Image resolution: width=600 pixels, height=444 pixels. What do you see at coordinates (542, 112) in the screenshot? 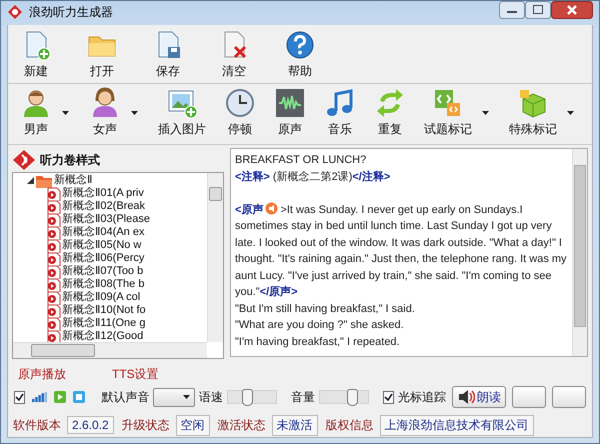
I see `toolbar-button: 特殊标记` at bounding box center [542, 112].